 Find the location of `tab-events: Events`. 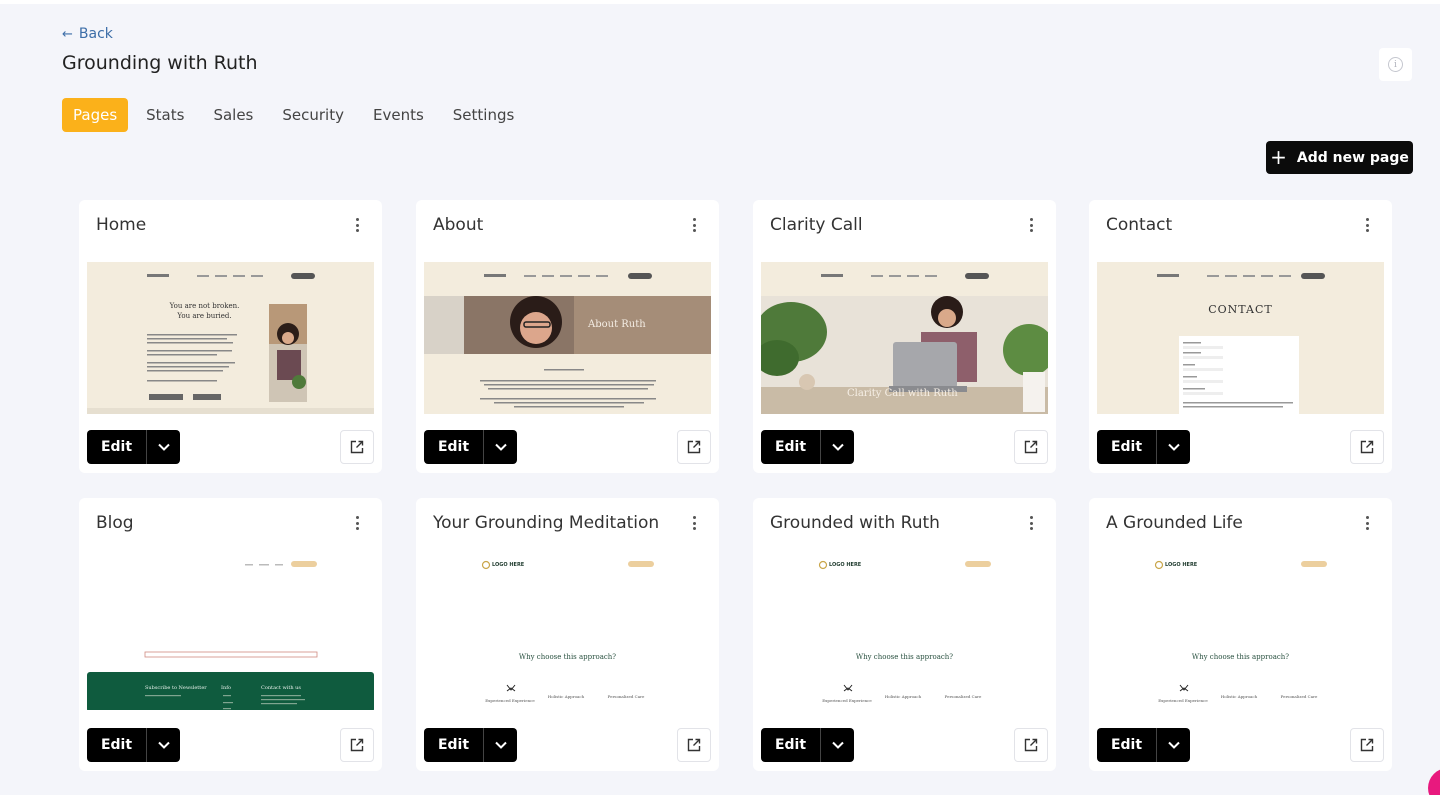

tab-events: Events is located at coordinates (398, 115).